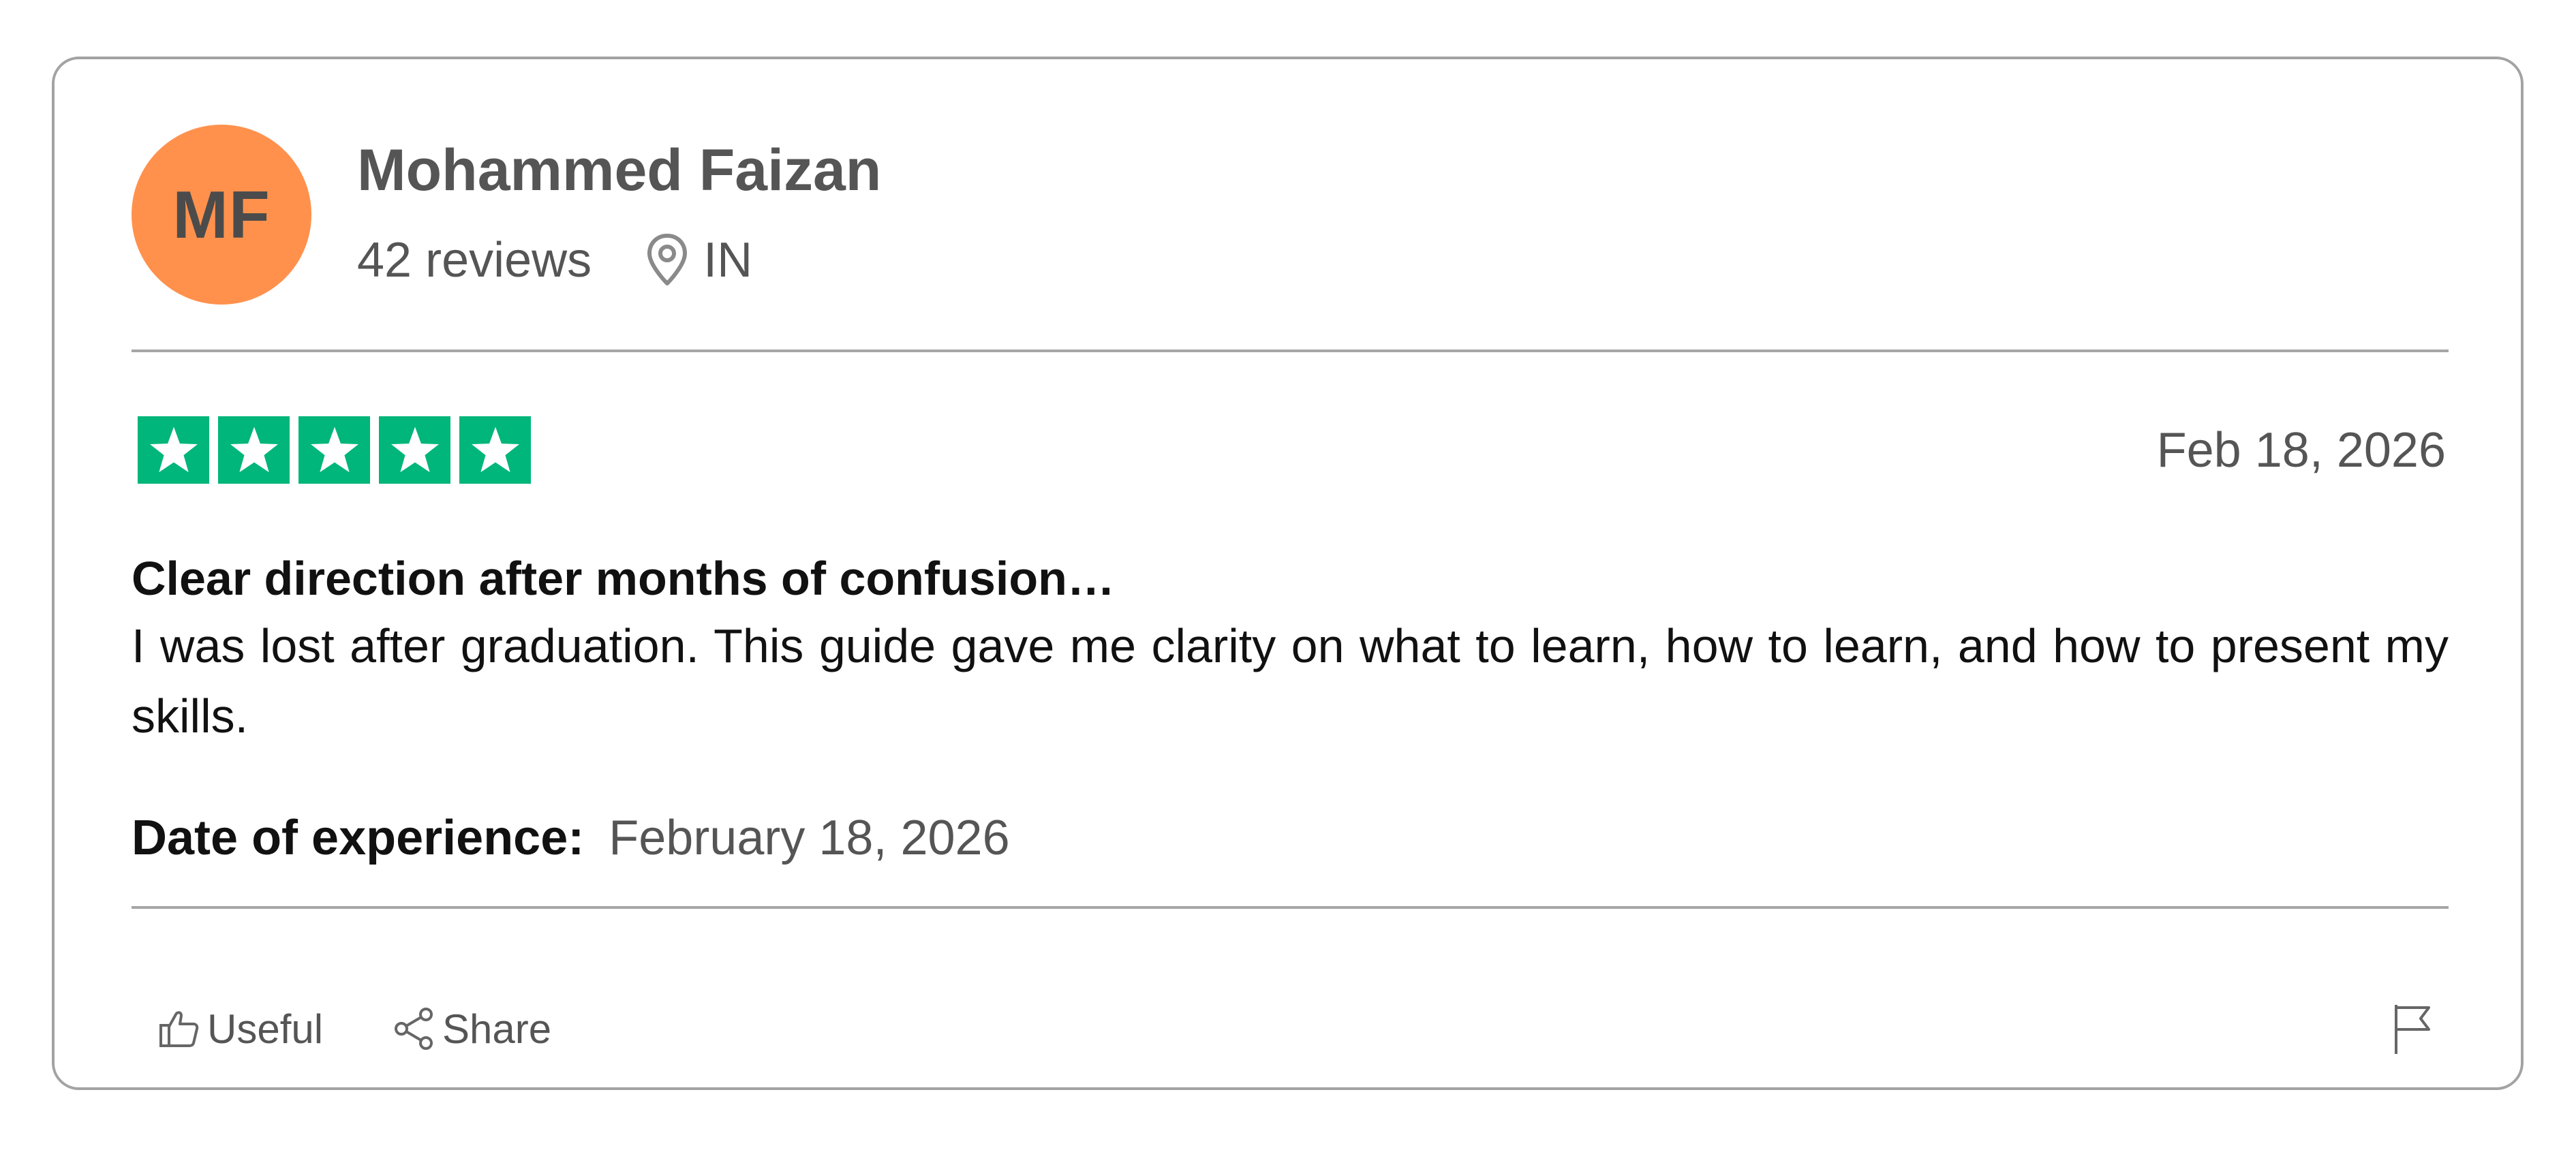 Image resolution: width=2576 pixels, height=1150 pixels. I want to click on experience-date: February 18, 2026, so click(809, 838).